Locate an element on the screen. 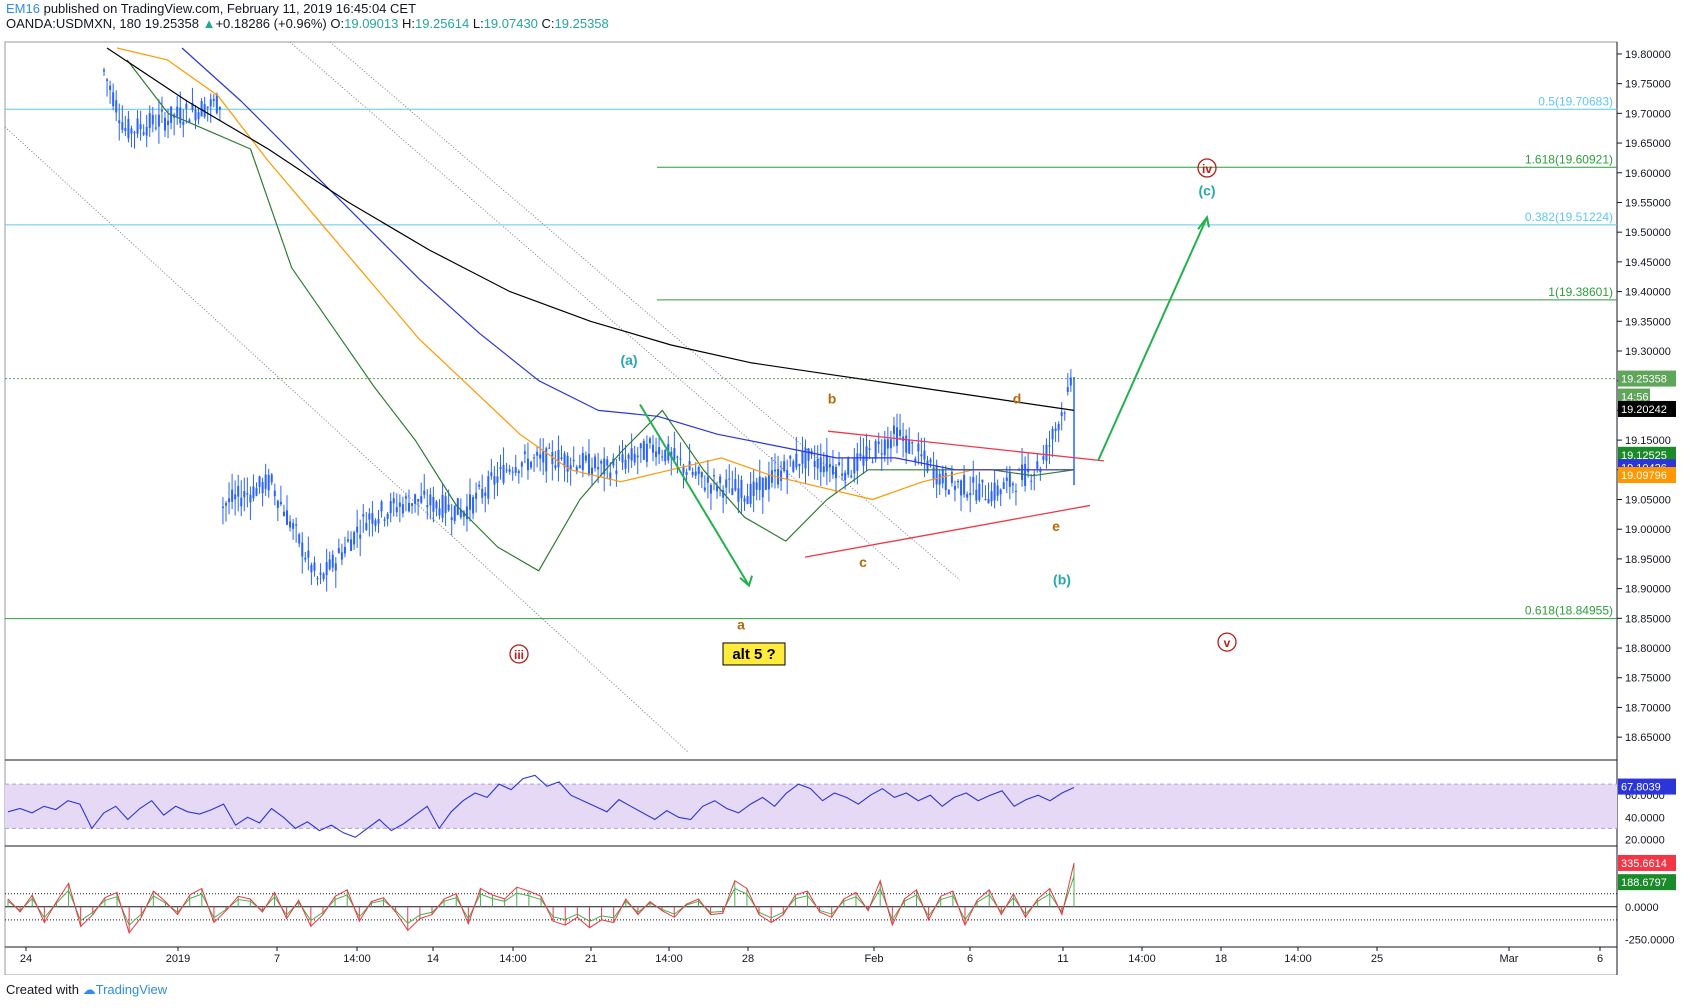 The height and width of the screenshot is (1008, 1690). wave-label: (b) is located at coordinates (1062, 580).